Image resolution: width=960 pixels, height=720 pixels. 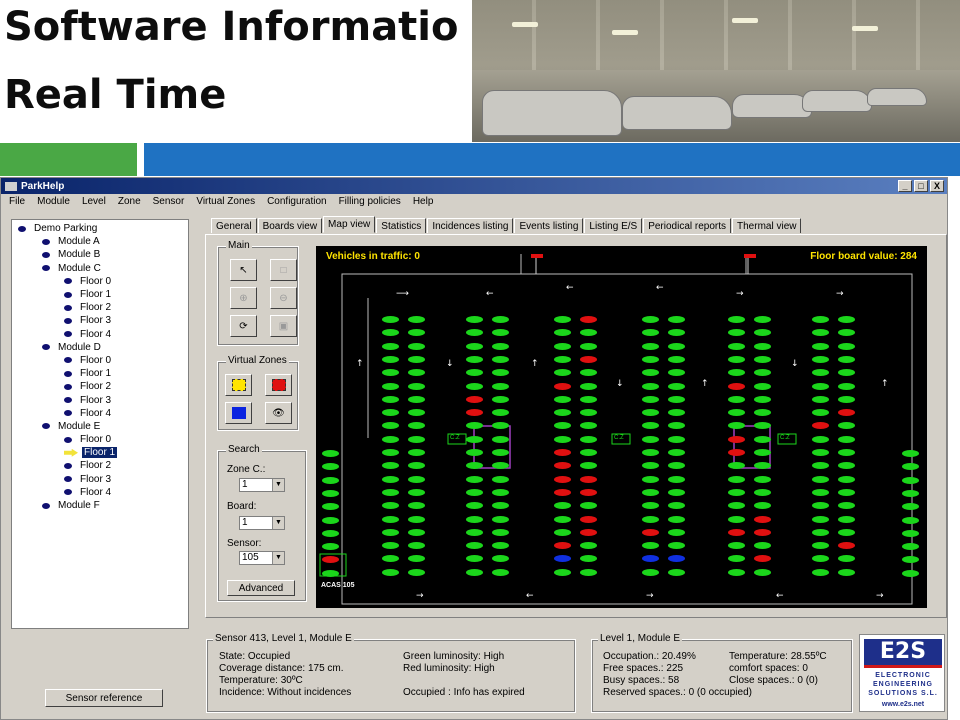 I want to click on menu-zone: Zone, so click(x=129, y=201).